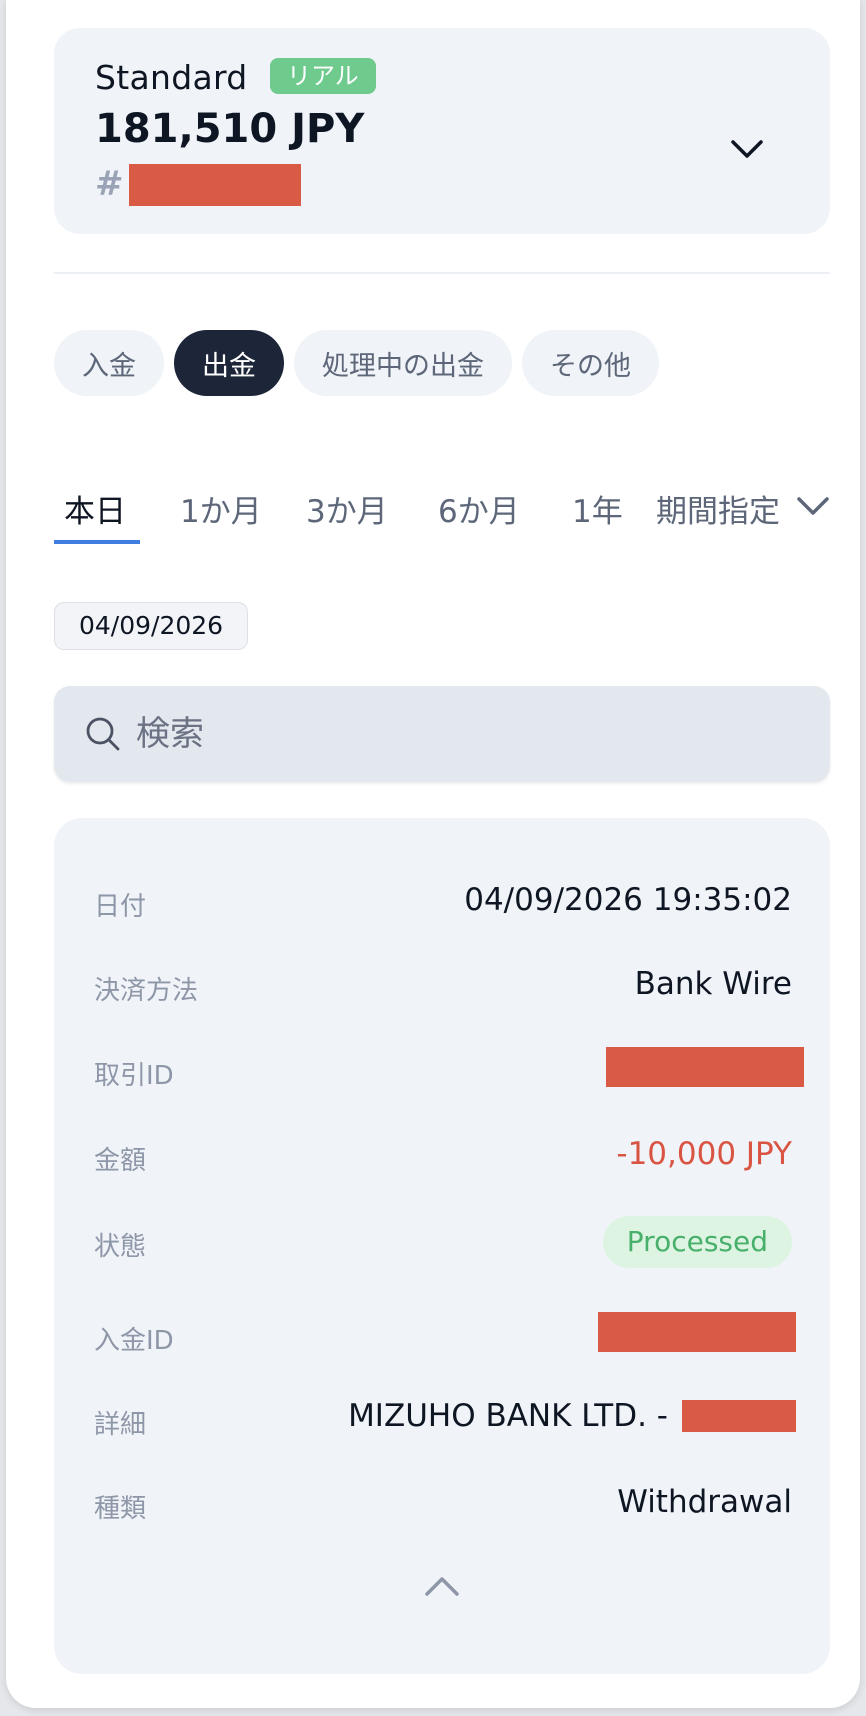  Describe the element at coordinates (442, 273) in the screenshot. I see `section-divider` at that location.